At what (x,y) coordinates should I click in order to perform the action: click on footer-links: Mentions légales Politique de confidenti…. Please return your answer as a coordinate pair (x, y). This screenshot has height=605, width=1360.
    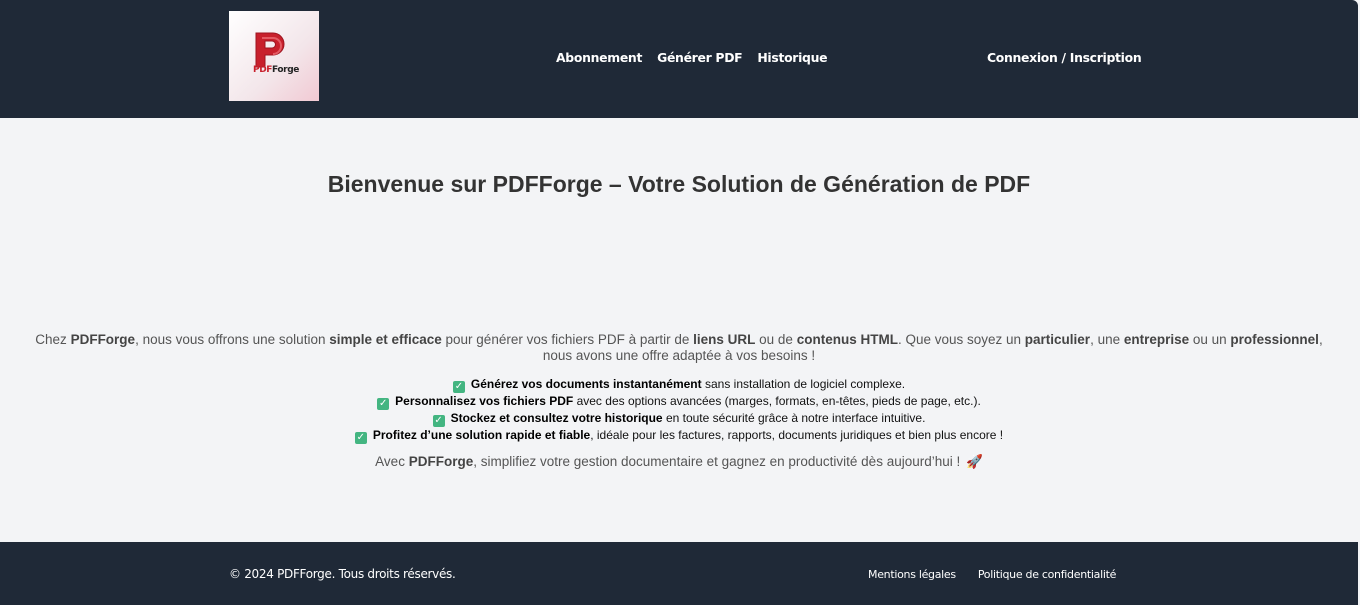
    Looking at the image, I should click on (992, 574).